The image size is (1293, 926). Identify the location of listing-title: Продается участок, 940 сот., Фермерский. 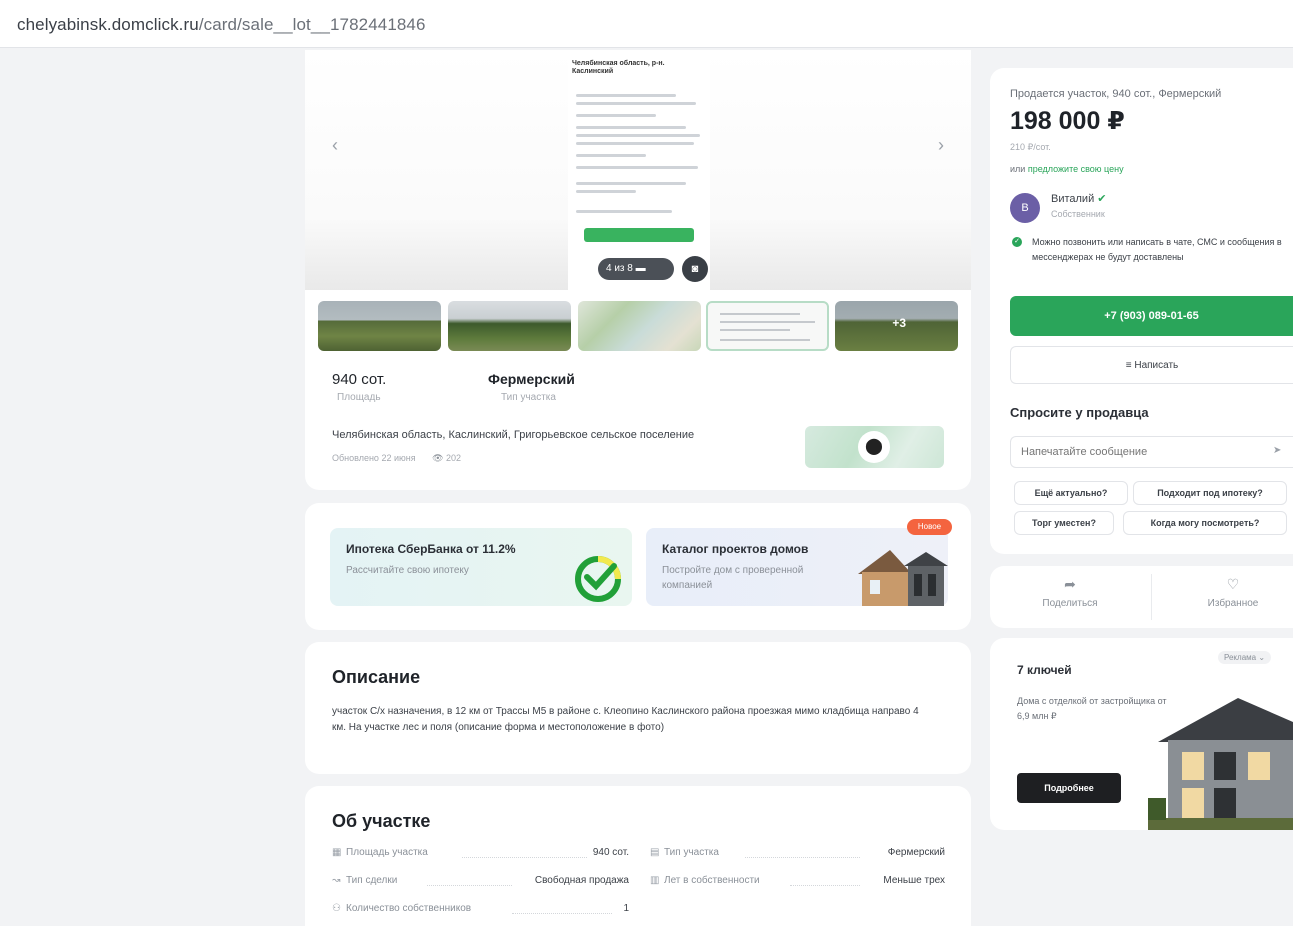
(1116, 94).